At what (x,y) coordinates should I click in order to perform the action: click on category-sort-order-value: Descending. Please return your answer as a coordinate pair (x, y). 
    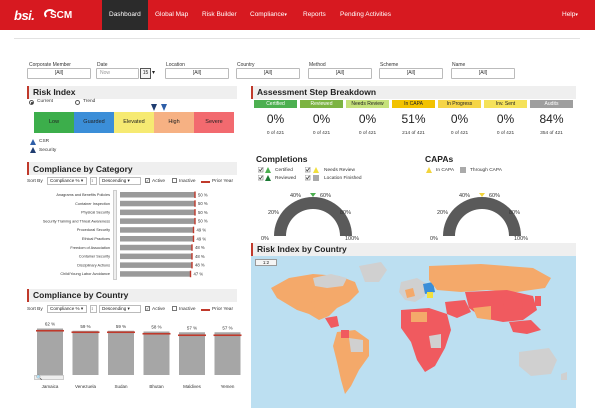
    Looking at the image, I should click on (114, 180).